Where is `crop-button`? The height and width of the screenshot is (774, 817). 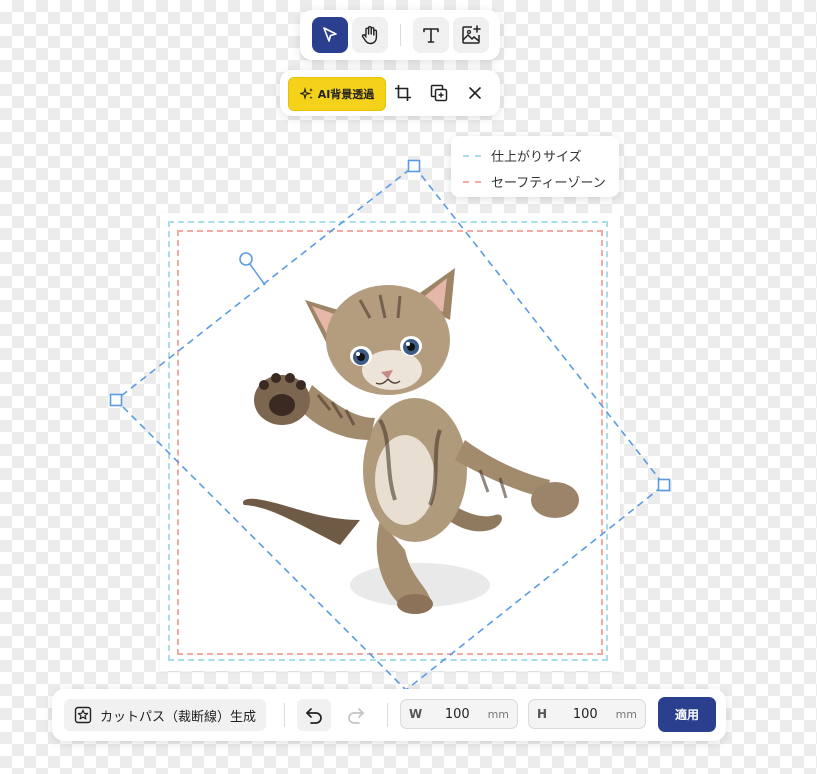 crop-button is located at coordinates (403, 93).